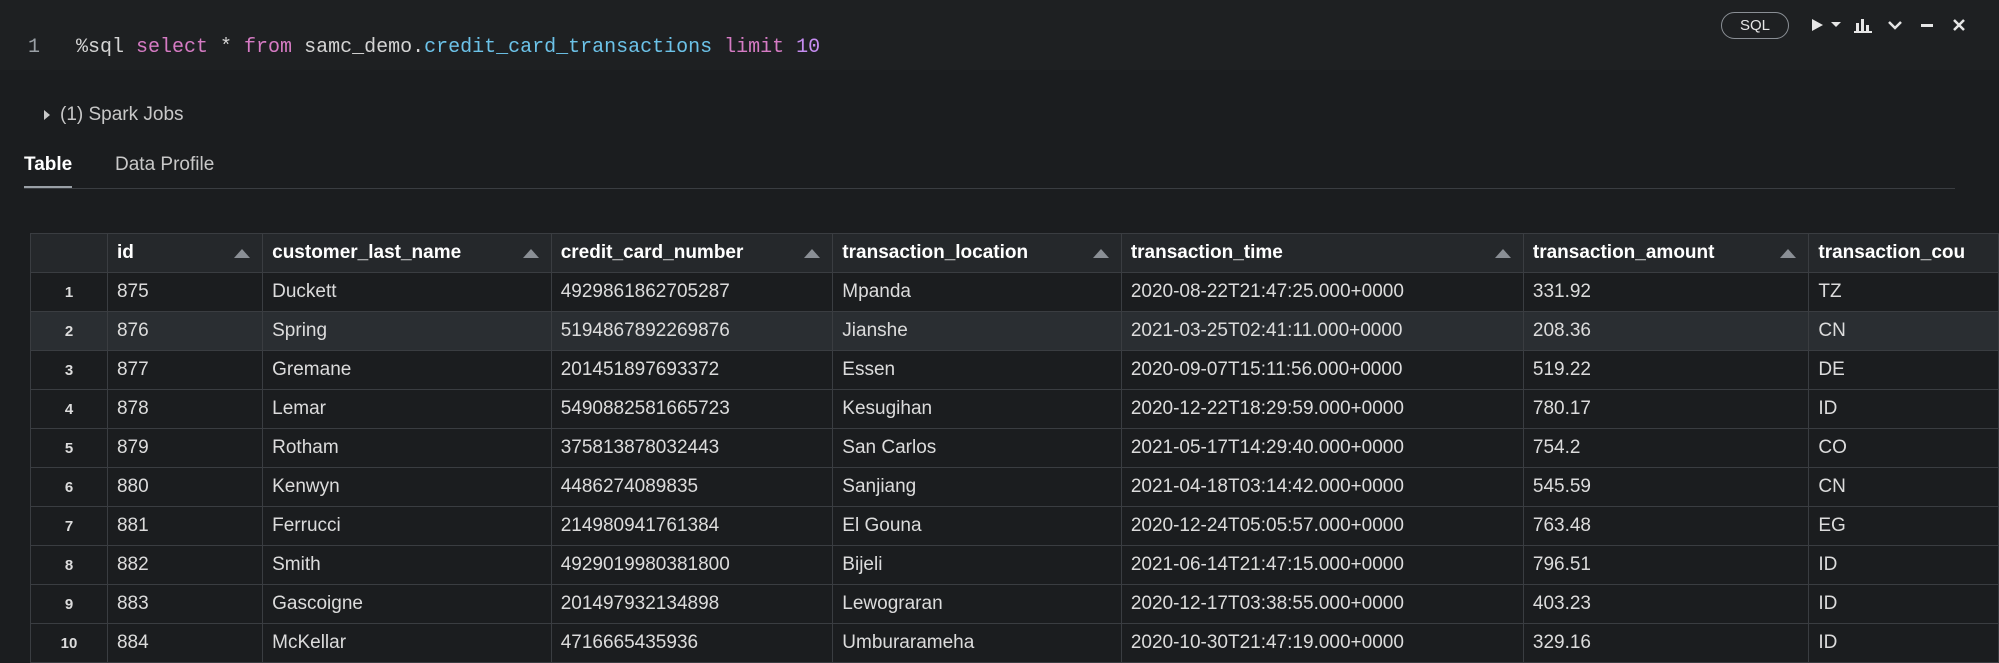 This screenshot has width=1999, height=663. I want to click on column-header-transaction-amount: transaction_amount, so click(1666, 253).